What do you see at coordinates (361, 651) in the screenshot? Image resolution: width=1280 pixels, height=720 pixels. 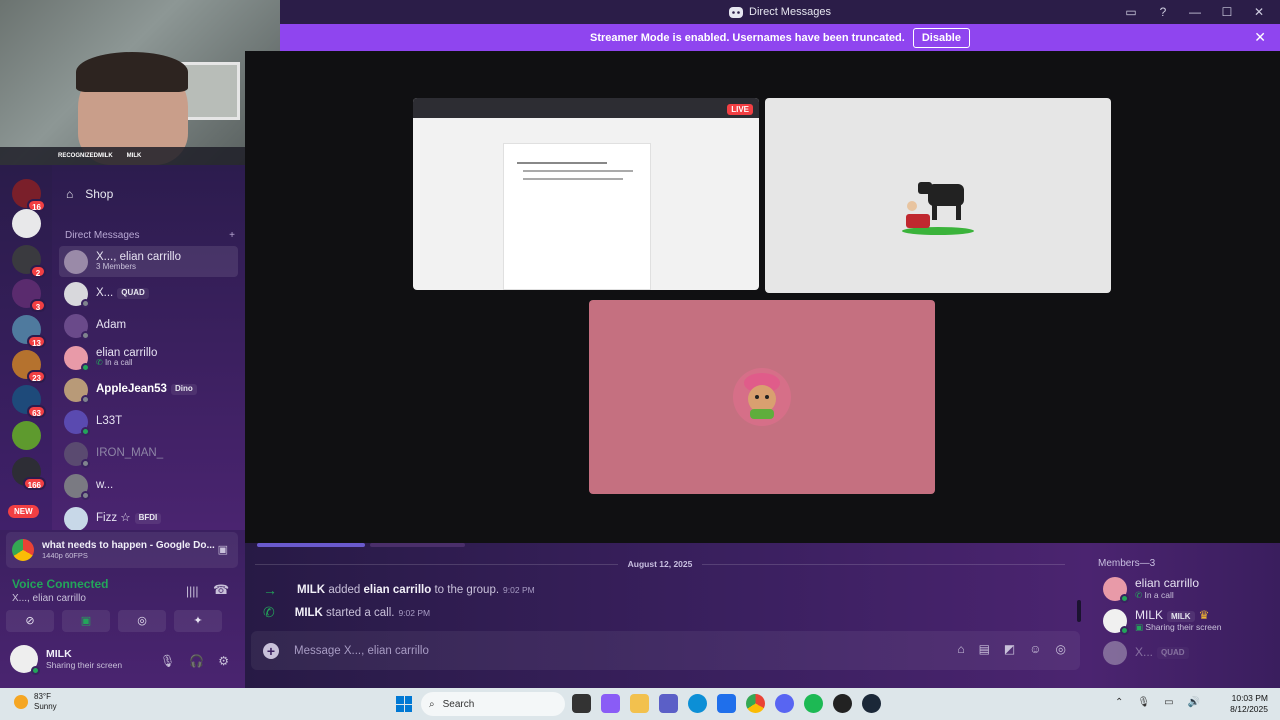 I see `message-input: Message X..., elian carrillo` at bounding box center [361, 651].